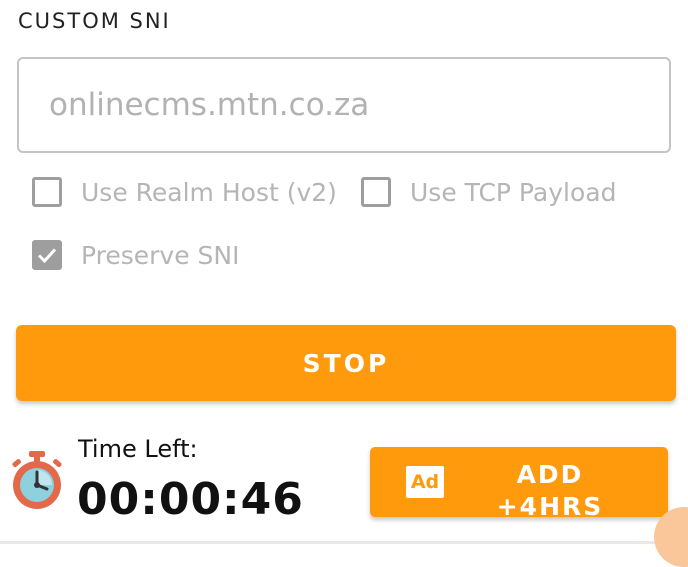  I want to click on custom-sni-title: CUSTOM SNI, so click(94, 21).